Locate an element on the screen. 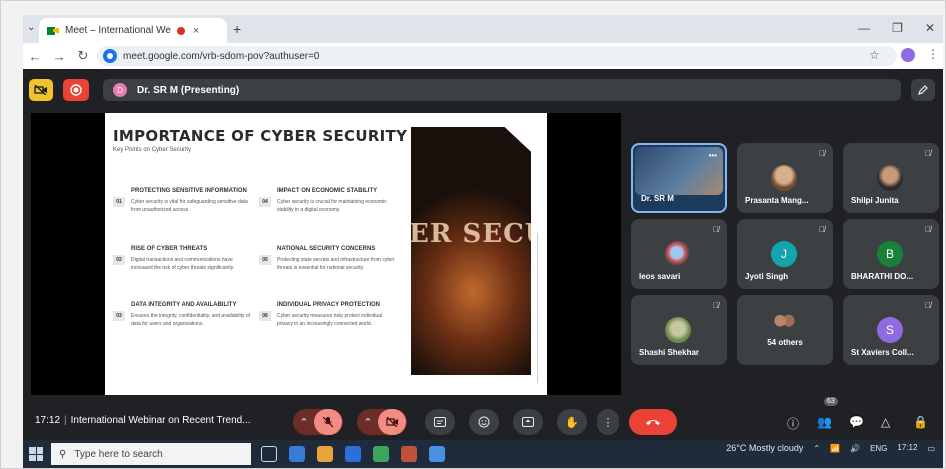  participant-avatar is located at coordinates (784, 178).